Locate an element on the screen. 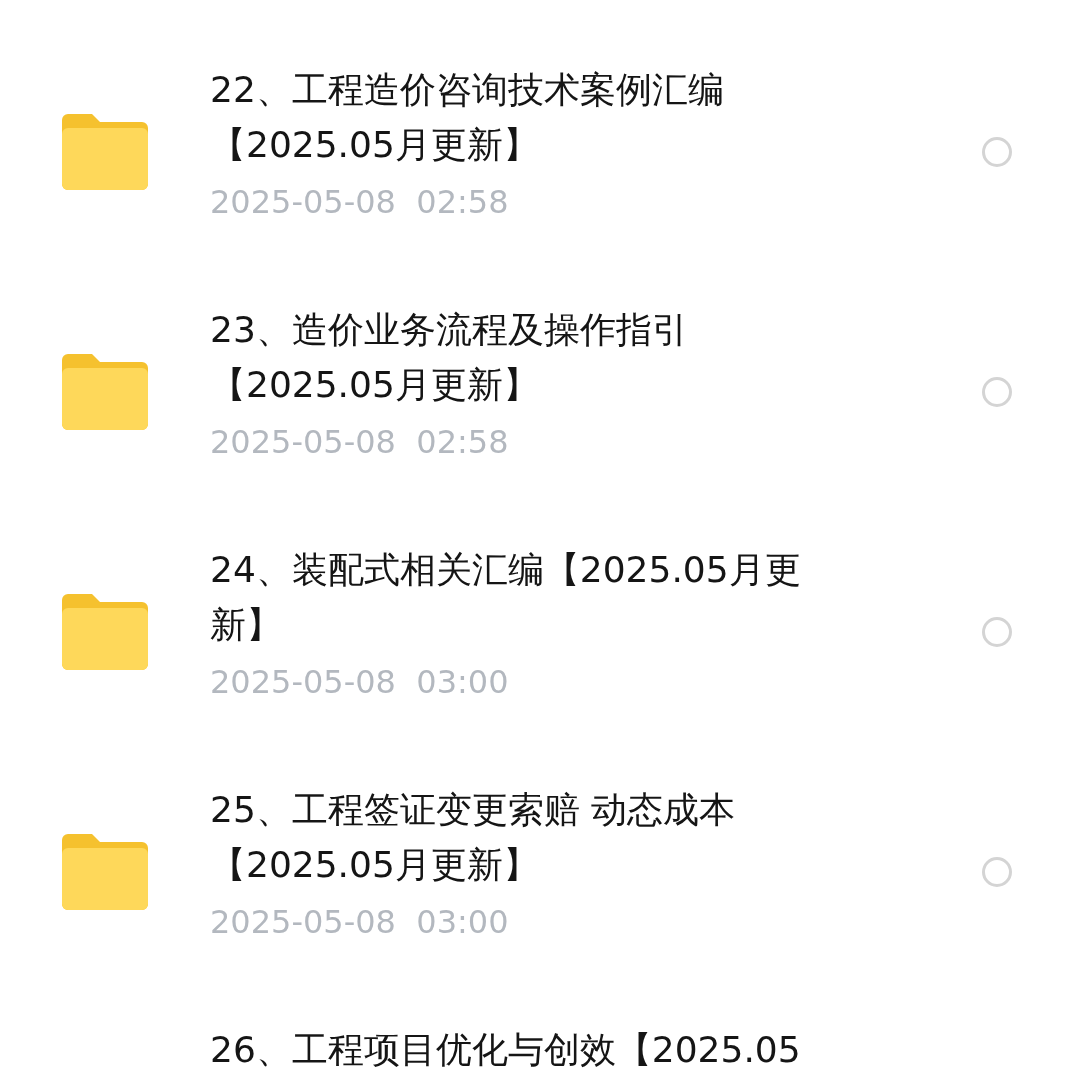 This screenshot has height=1079, width=1079. folder-name: 22、工程造价咨询技术案例汇编【2025.05月更新】 is located at coordinates (467, 117).